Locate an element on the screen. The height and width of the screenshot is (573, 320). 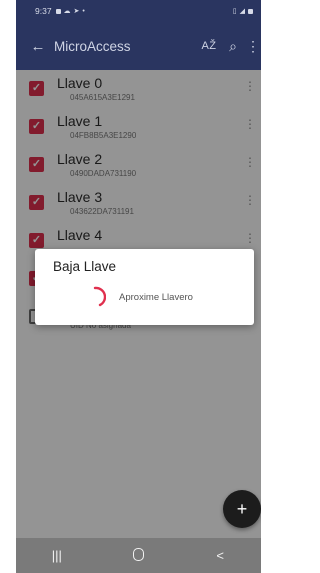
home-button is located at coordinates (138, 555).